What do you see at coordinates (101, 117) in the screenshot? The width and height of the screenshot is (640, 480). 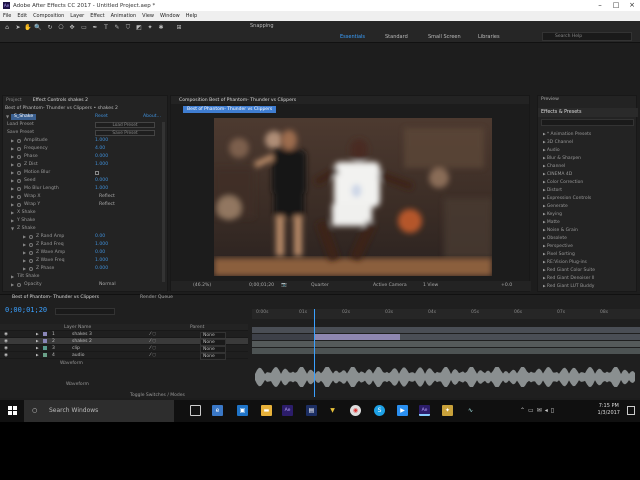 I see `effect-reset-link: Reset` at bounding box center [101, 117].